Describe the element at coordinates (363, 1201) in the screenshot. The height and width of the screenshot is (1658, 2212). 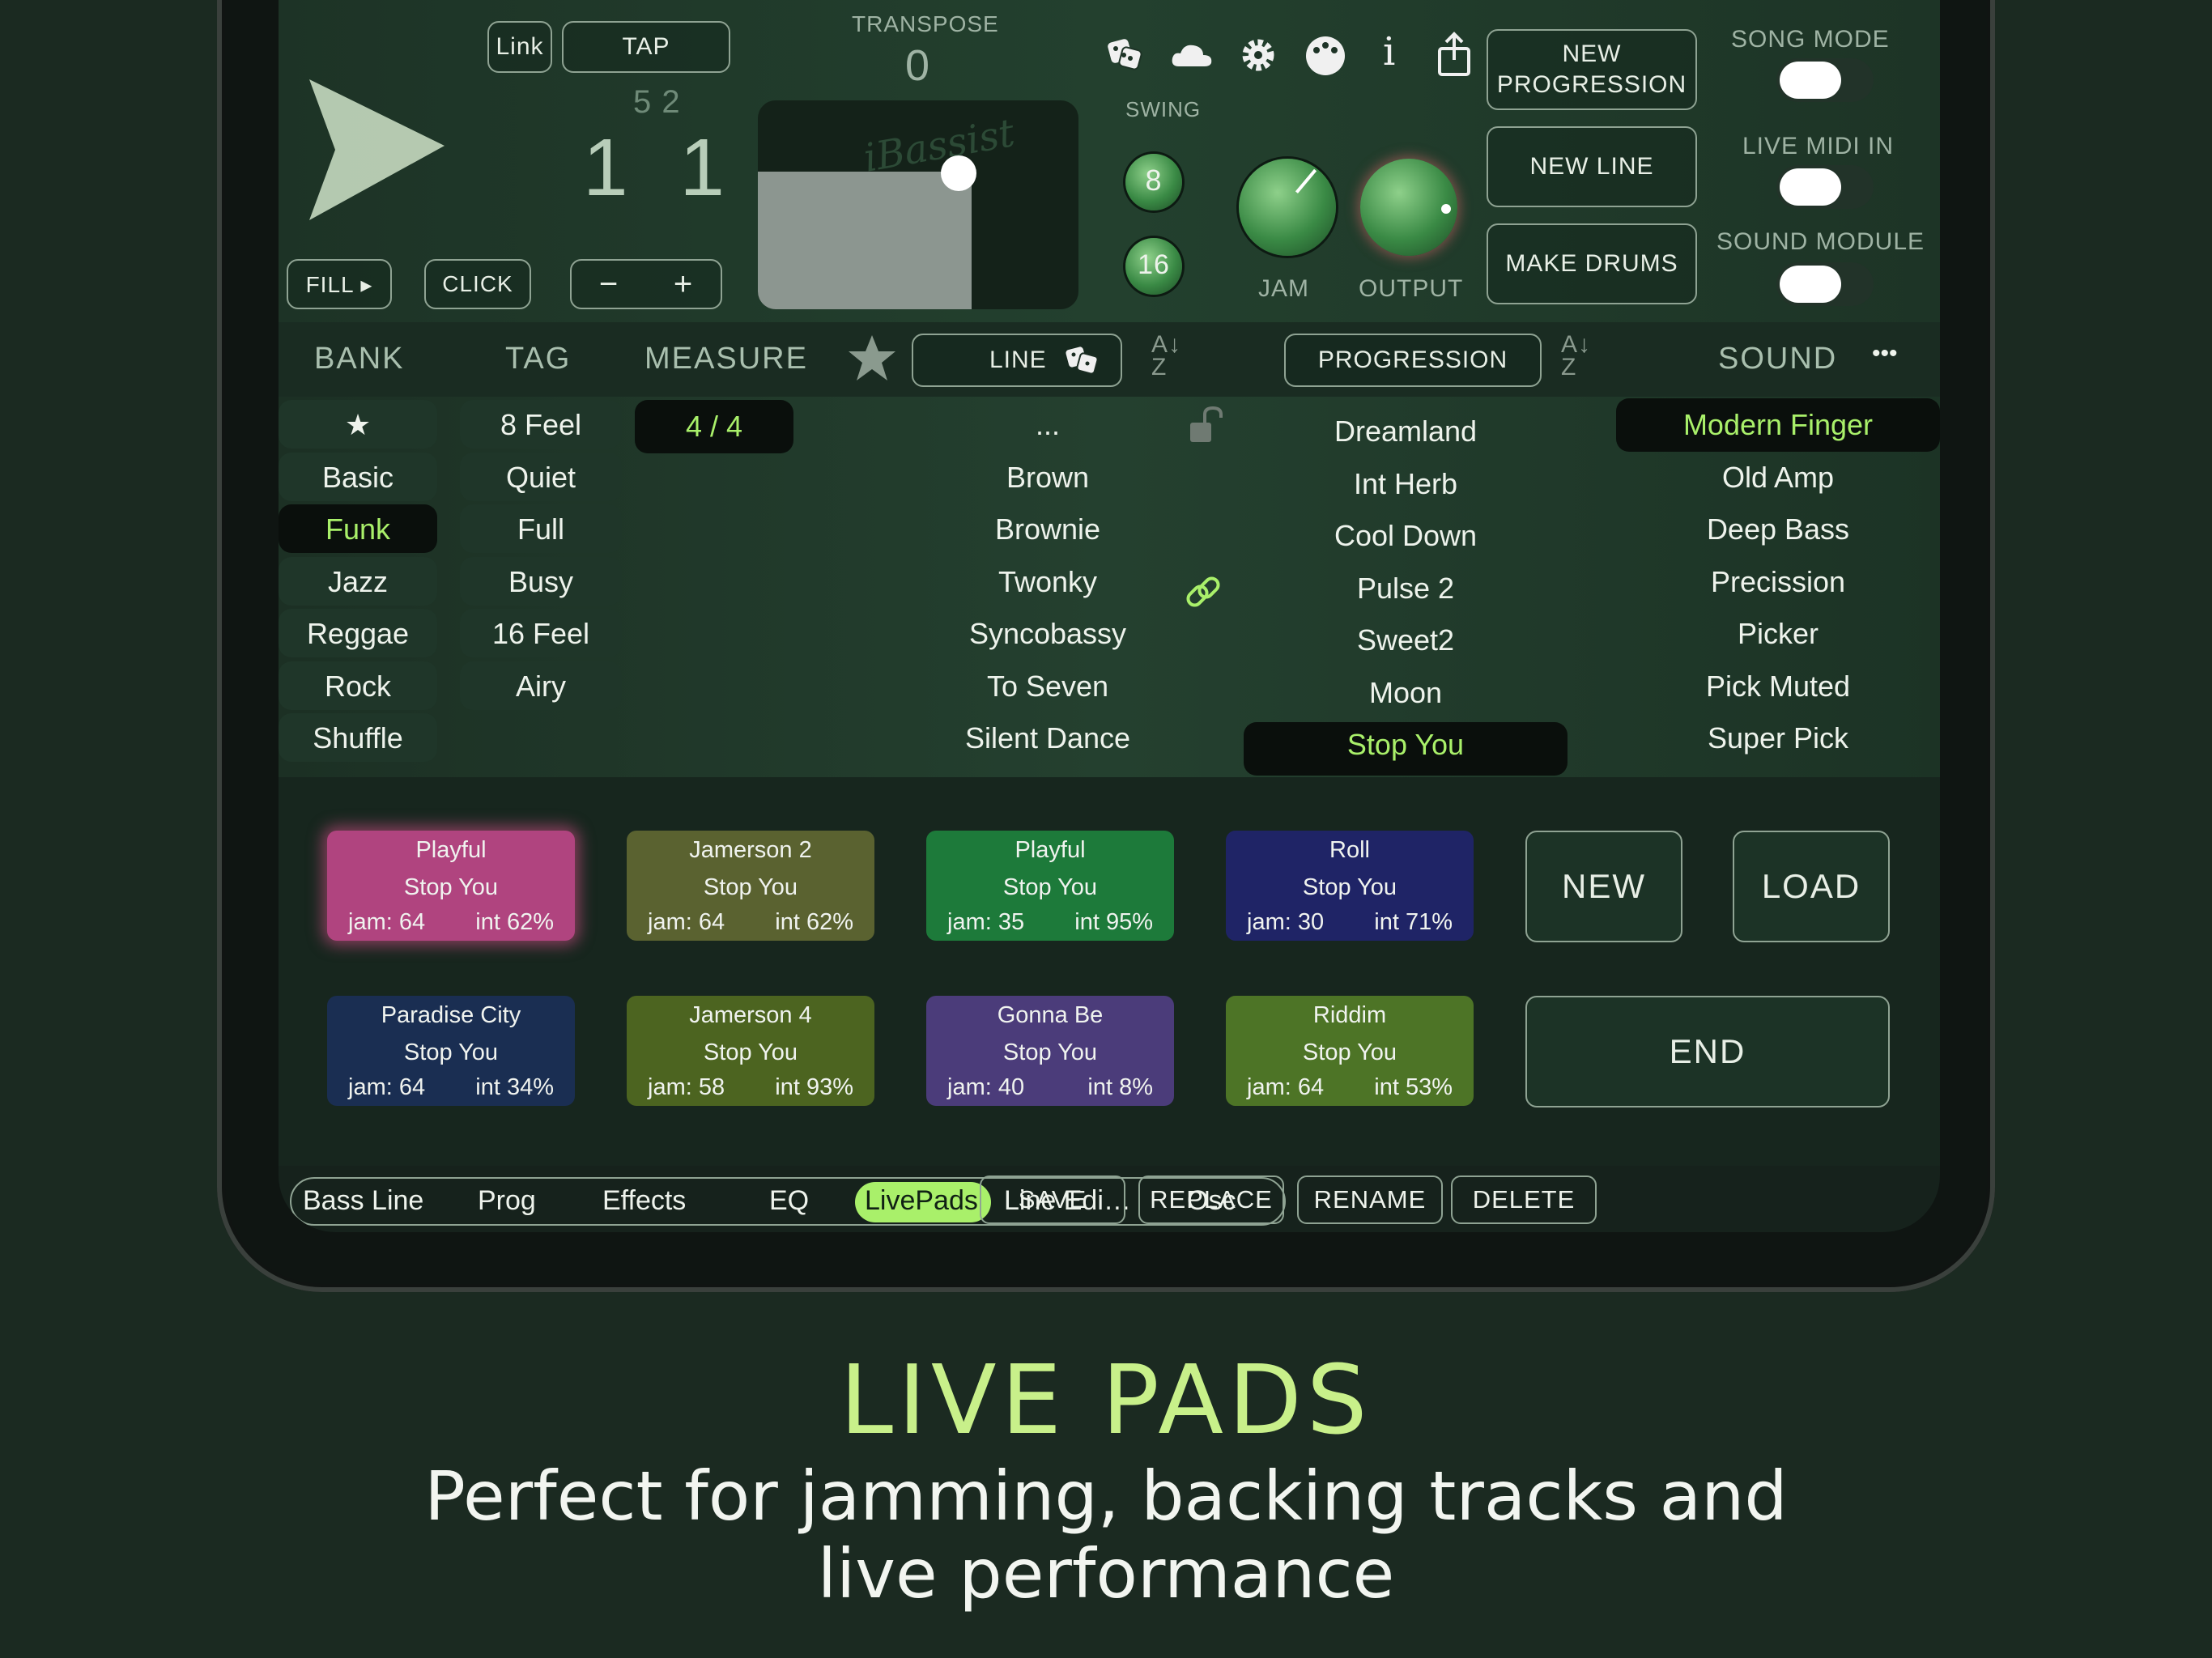
I see `tab-bass-line: Bass Line` at that location.